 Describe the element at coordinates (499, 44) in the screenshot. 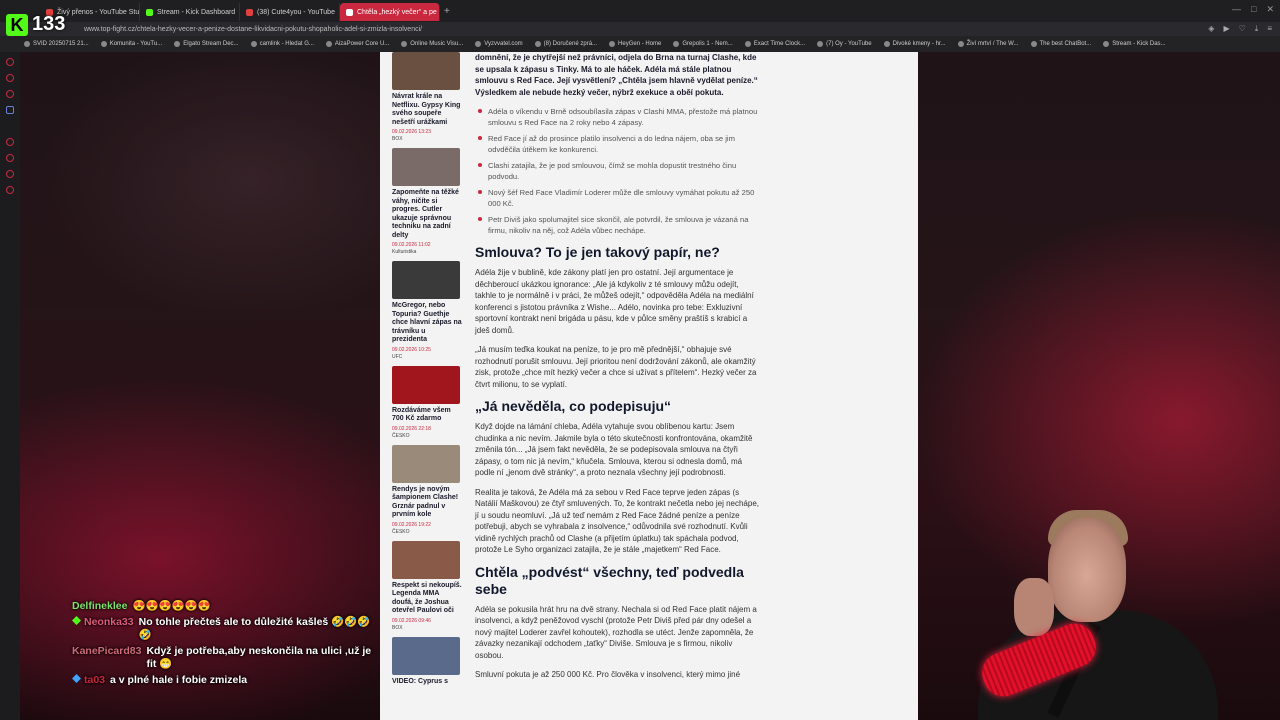

I see `bookmark-item: Vyzvvatel.com` at that location.